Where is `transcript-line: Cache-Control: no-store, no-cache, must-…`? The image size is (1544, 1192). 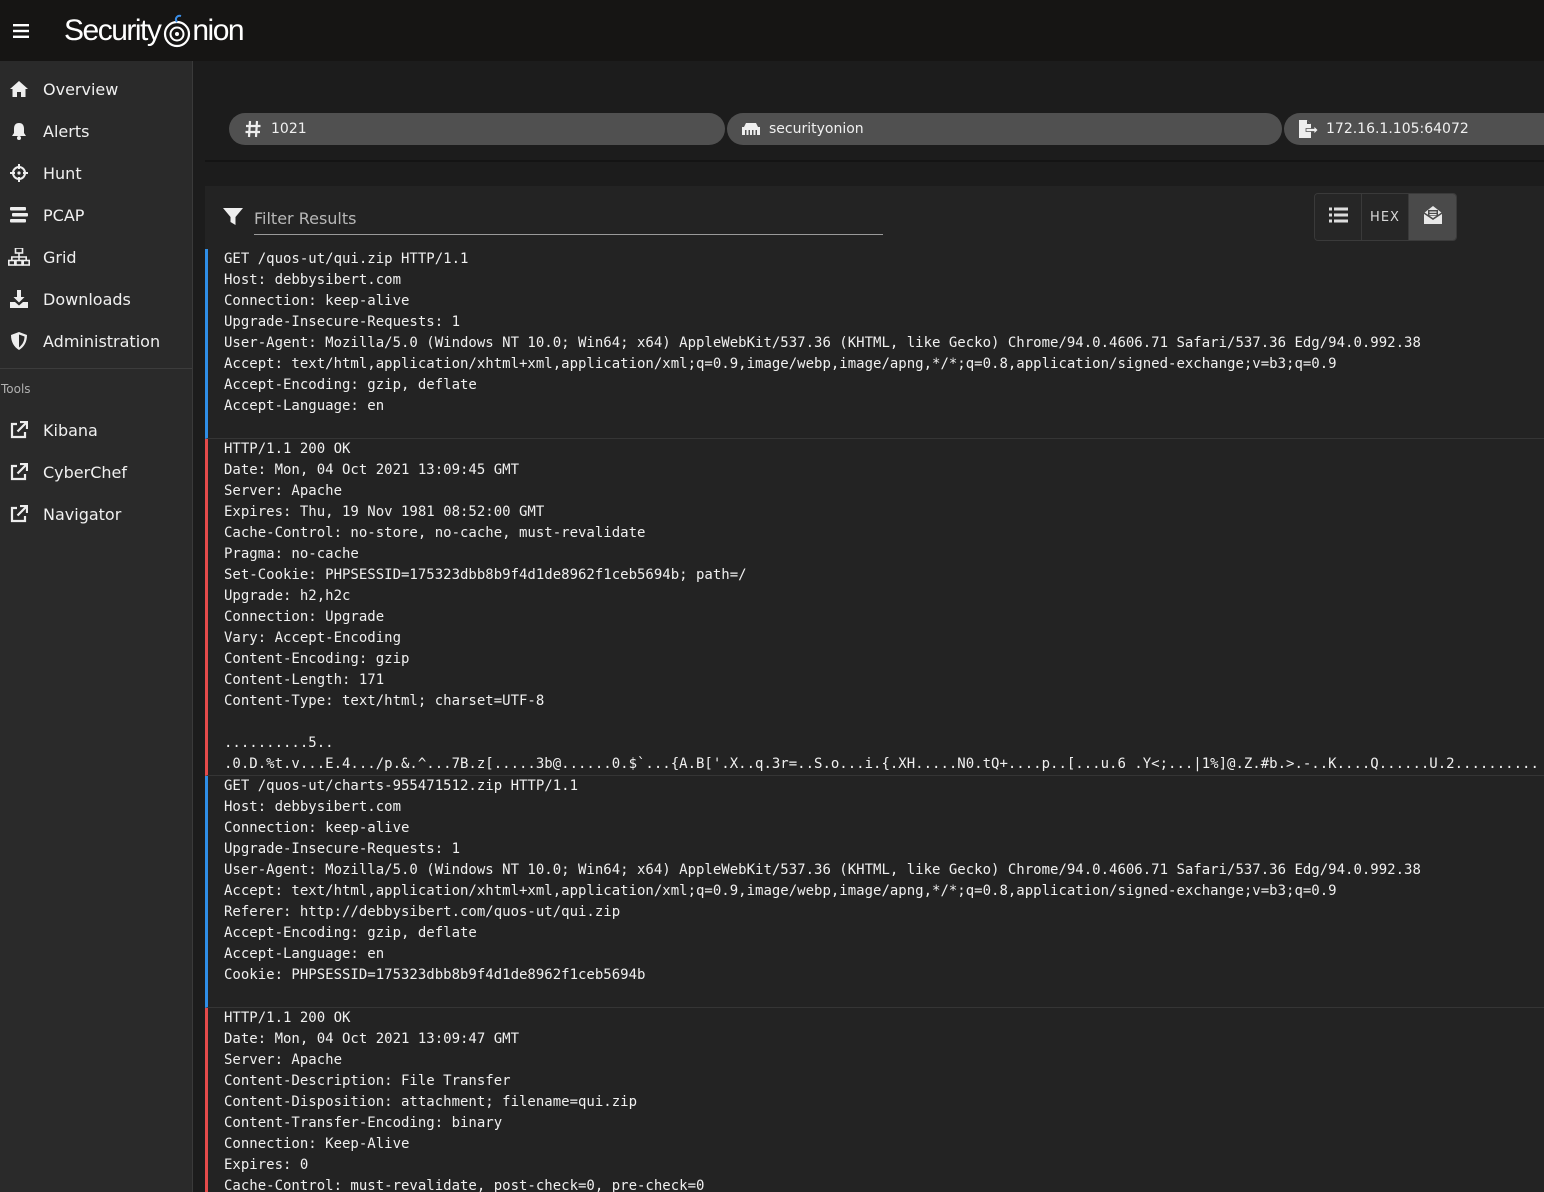 transcript-line: Cache-Control: no-store, no-cache, must-… is located at coordinates (435, 533).